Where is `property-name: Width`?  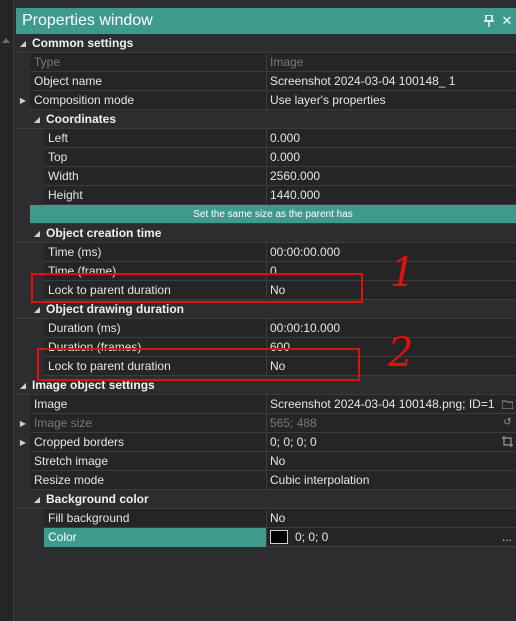
property-name: Width is located at coordinates (155, 176).